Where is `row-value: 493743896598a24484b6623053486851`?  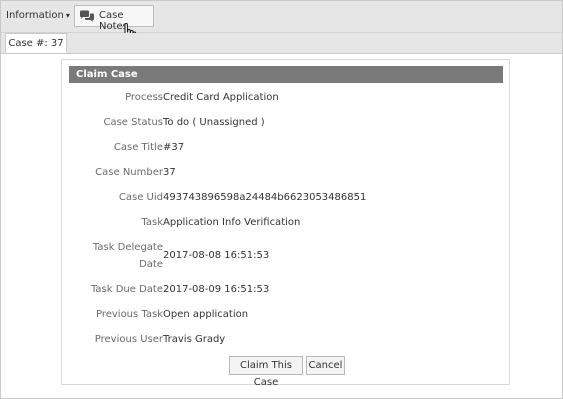
row-value: 493743896598a24484b6623053486851 is located at coordinates (265, 197).